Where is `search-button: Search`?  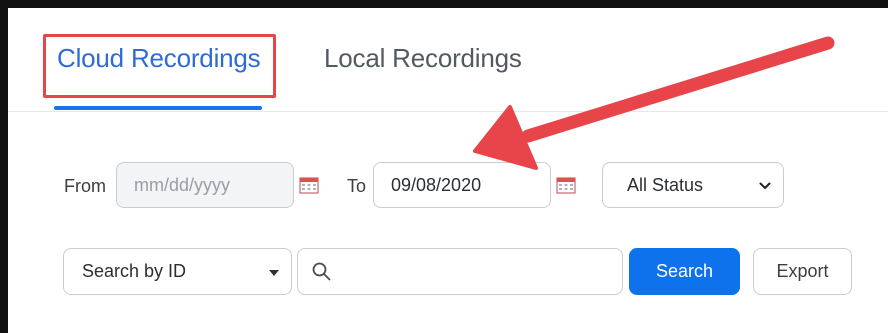 search-button: Search is located at coordinates (684, 271).